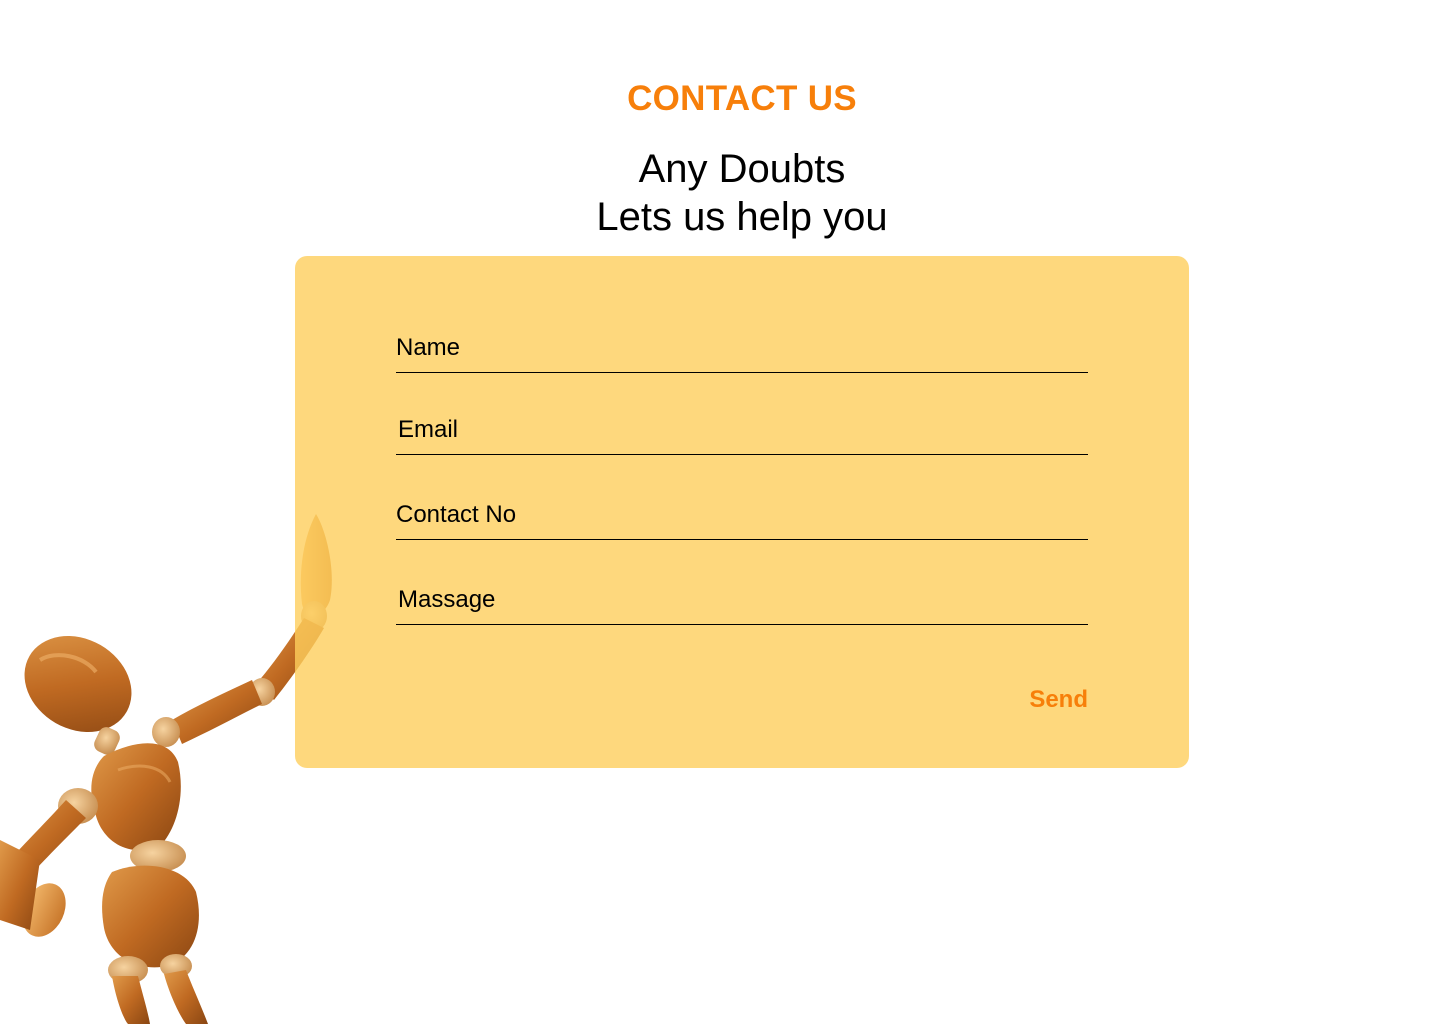  I want to click on section-title: CONTACT US, so click(742, 99).